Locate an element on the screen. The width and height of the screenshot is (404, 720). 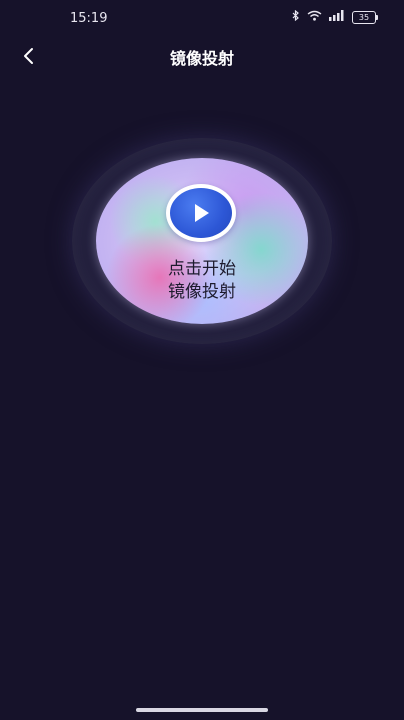
status-icons: 35 is located at coordinates (335, 16).